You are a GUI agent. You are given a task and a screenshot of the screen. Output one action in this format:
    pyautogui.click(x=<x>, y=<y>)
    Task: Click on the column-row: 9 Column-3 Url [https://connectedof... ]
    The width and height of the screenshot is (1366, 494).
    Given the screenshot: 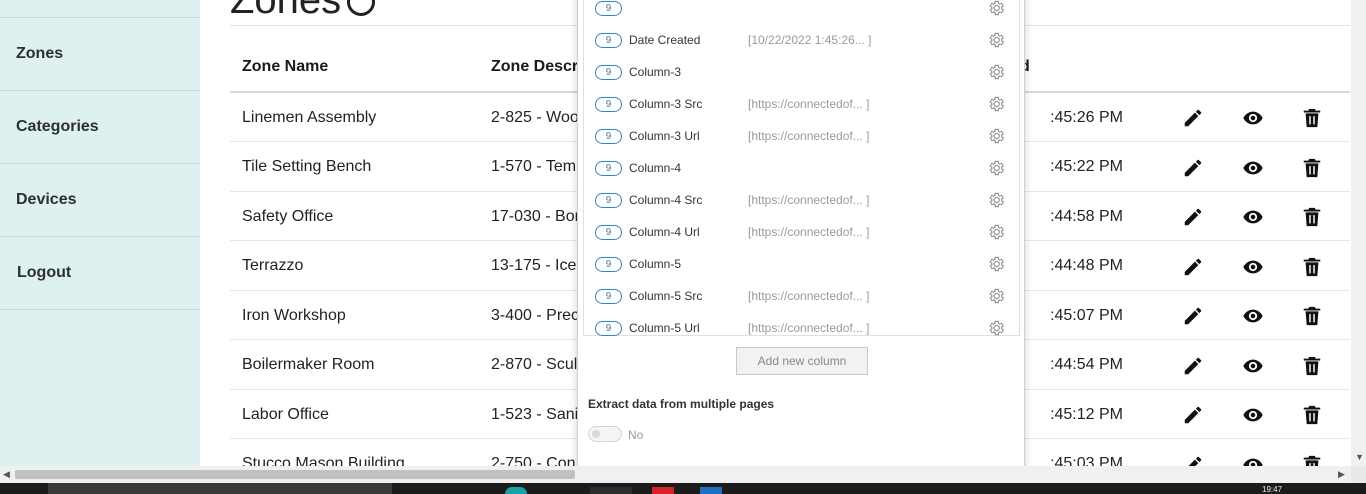 What is the action you would take?
    pyautogui.click(x=802, y=136)
    